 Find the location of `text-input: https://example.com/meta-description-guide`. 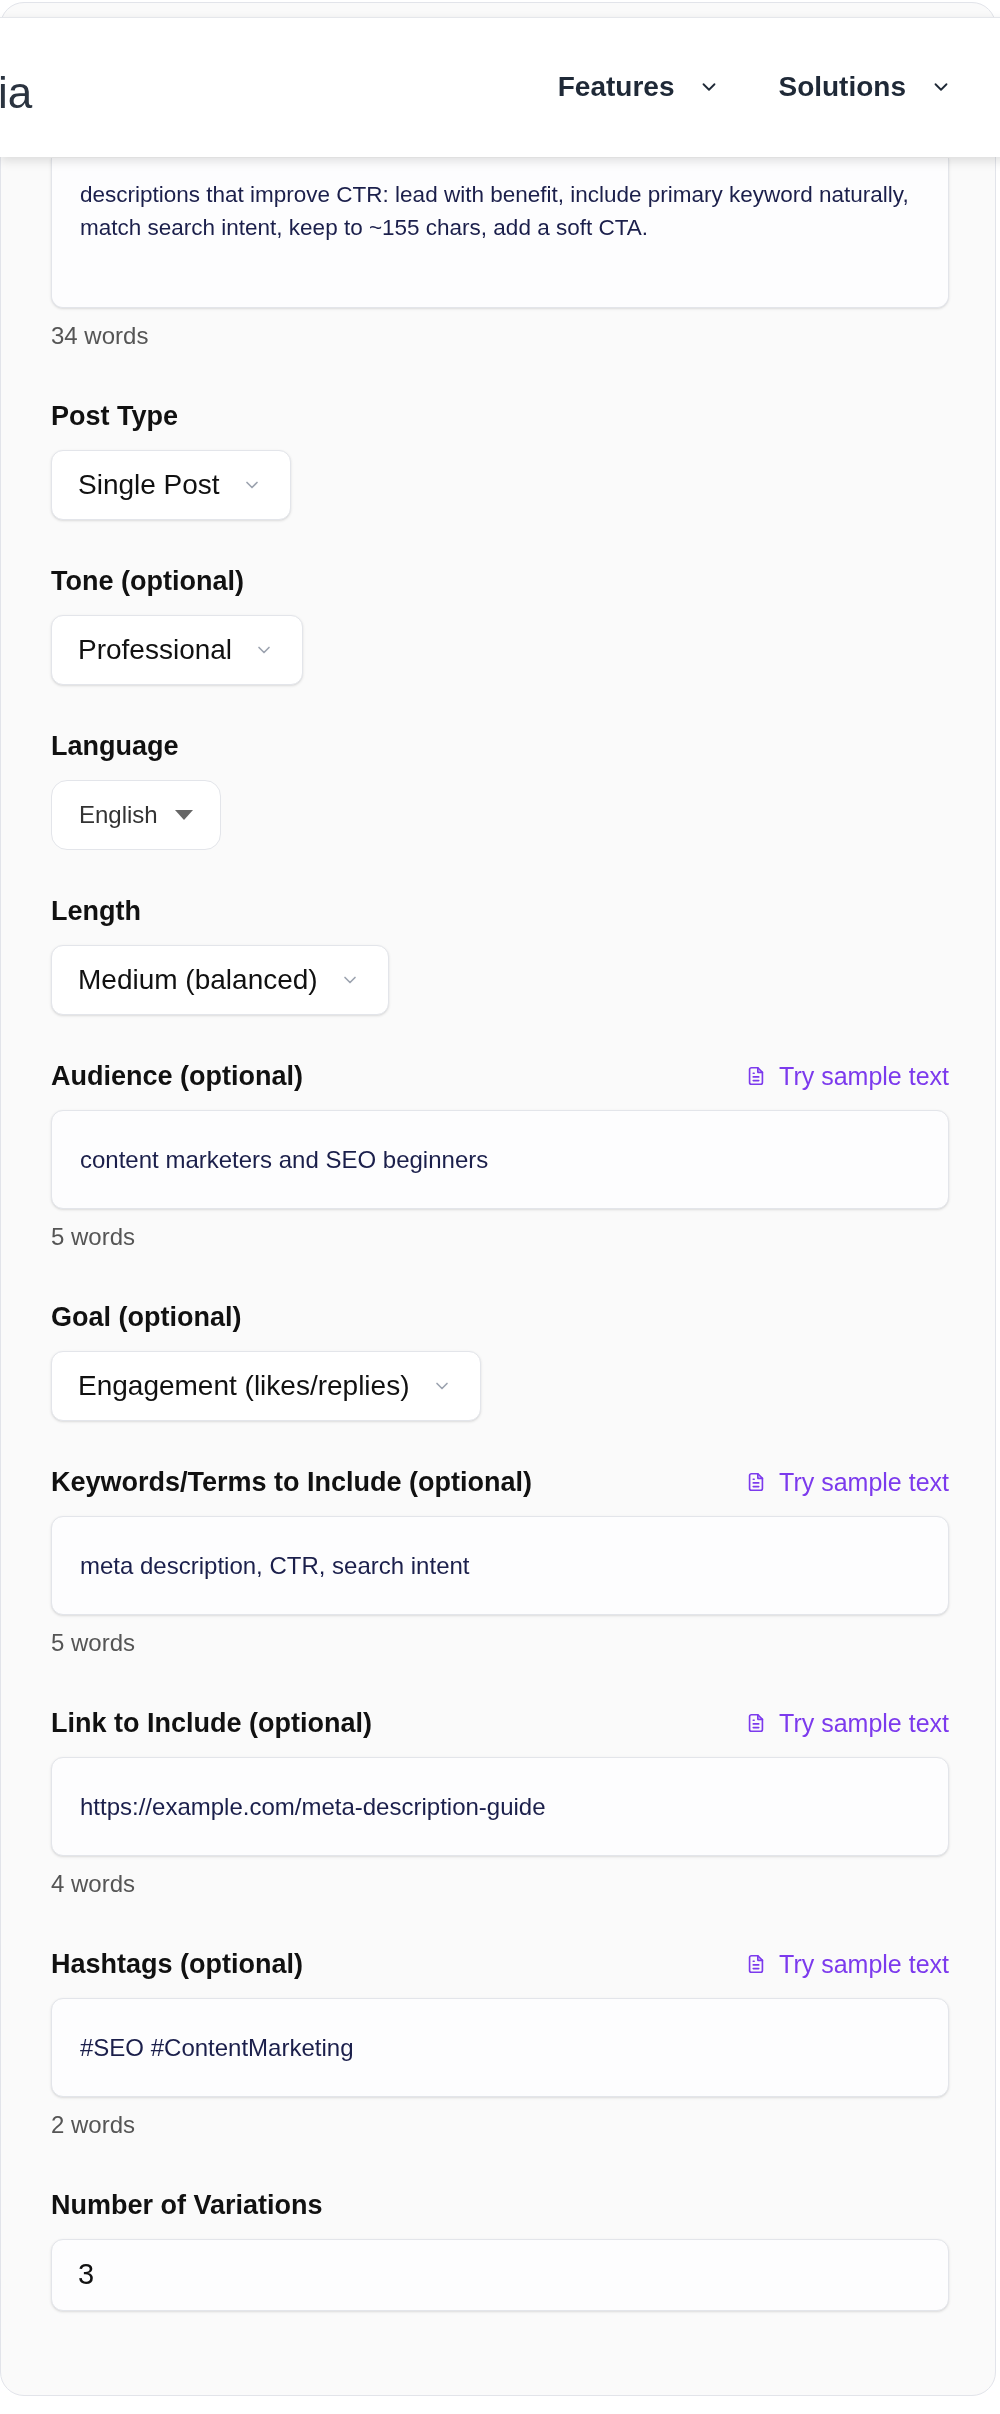

text-input: https://example.com/meta-description-guide is located at coordinates (500, 1806).